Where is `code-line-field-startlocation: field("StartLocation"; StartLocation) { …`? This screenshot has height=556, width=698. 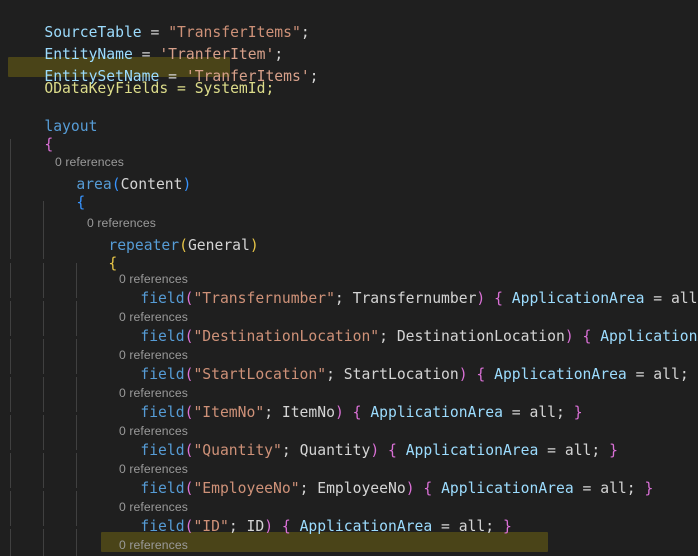
code-line-field-startlocation: field("StartLocation"; StartLocation) { … is located at coordinates (401, 362).